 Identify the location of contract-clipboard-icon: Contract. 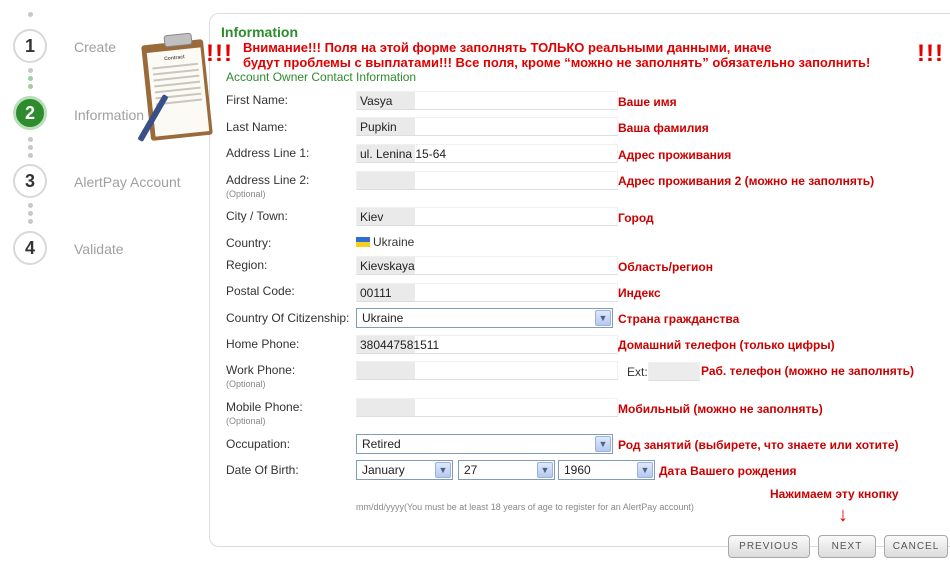
(175, 86).